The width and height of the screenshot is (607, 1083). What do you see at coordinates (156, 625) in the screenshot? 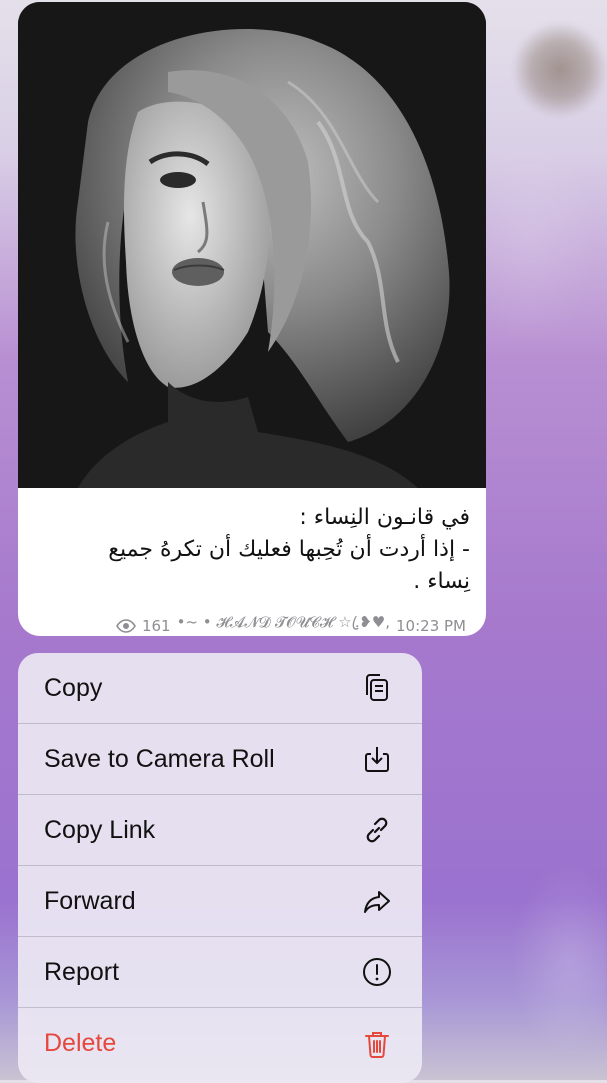
I see `view-count: 161` at bounding box center [156, 625].